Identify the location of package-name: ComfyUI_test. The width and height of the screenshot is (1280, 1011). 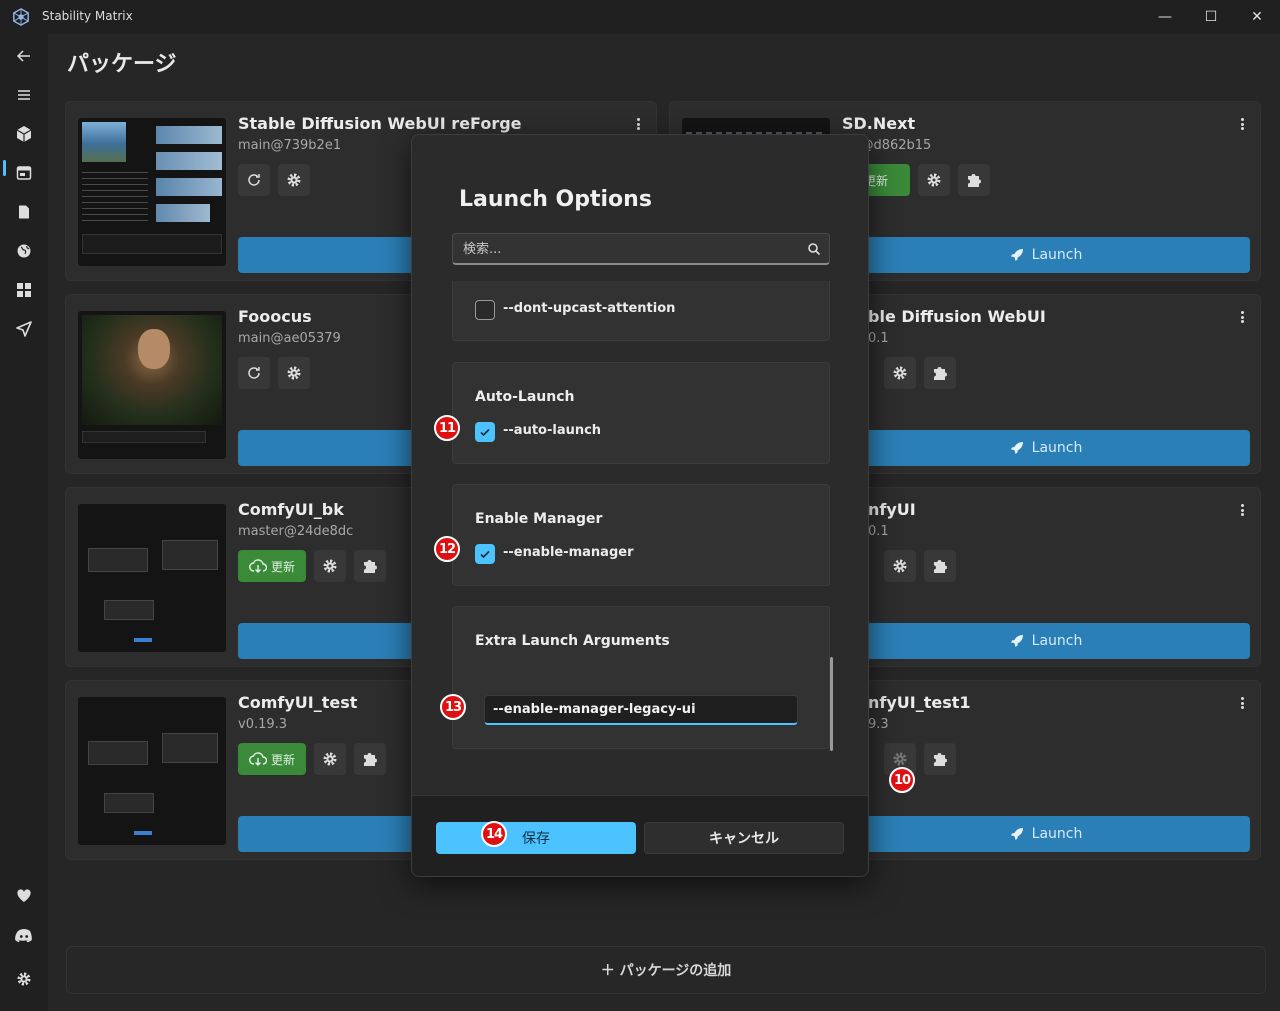
(298, 702).